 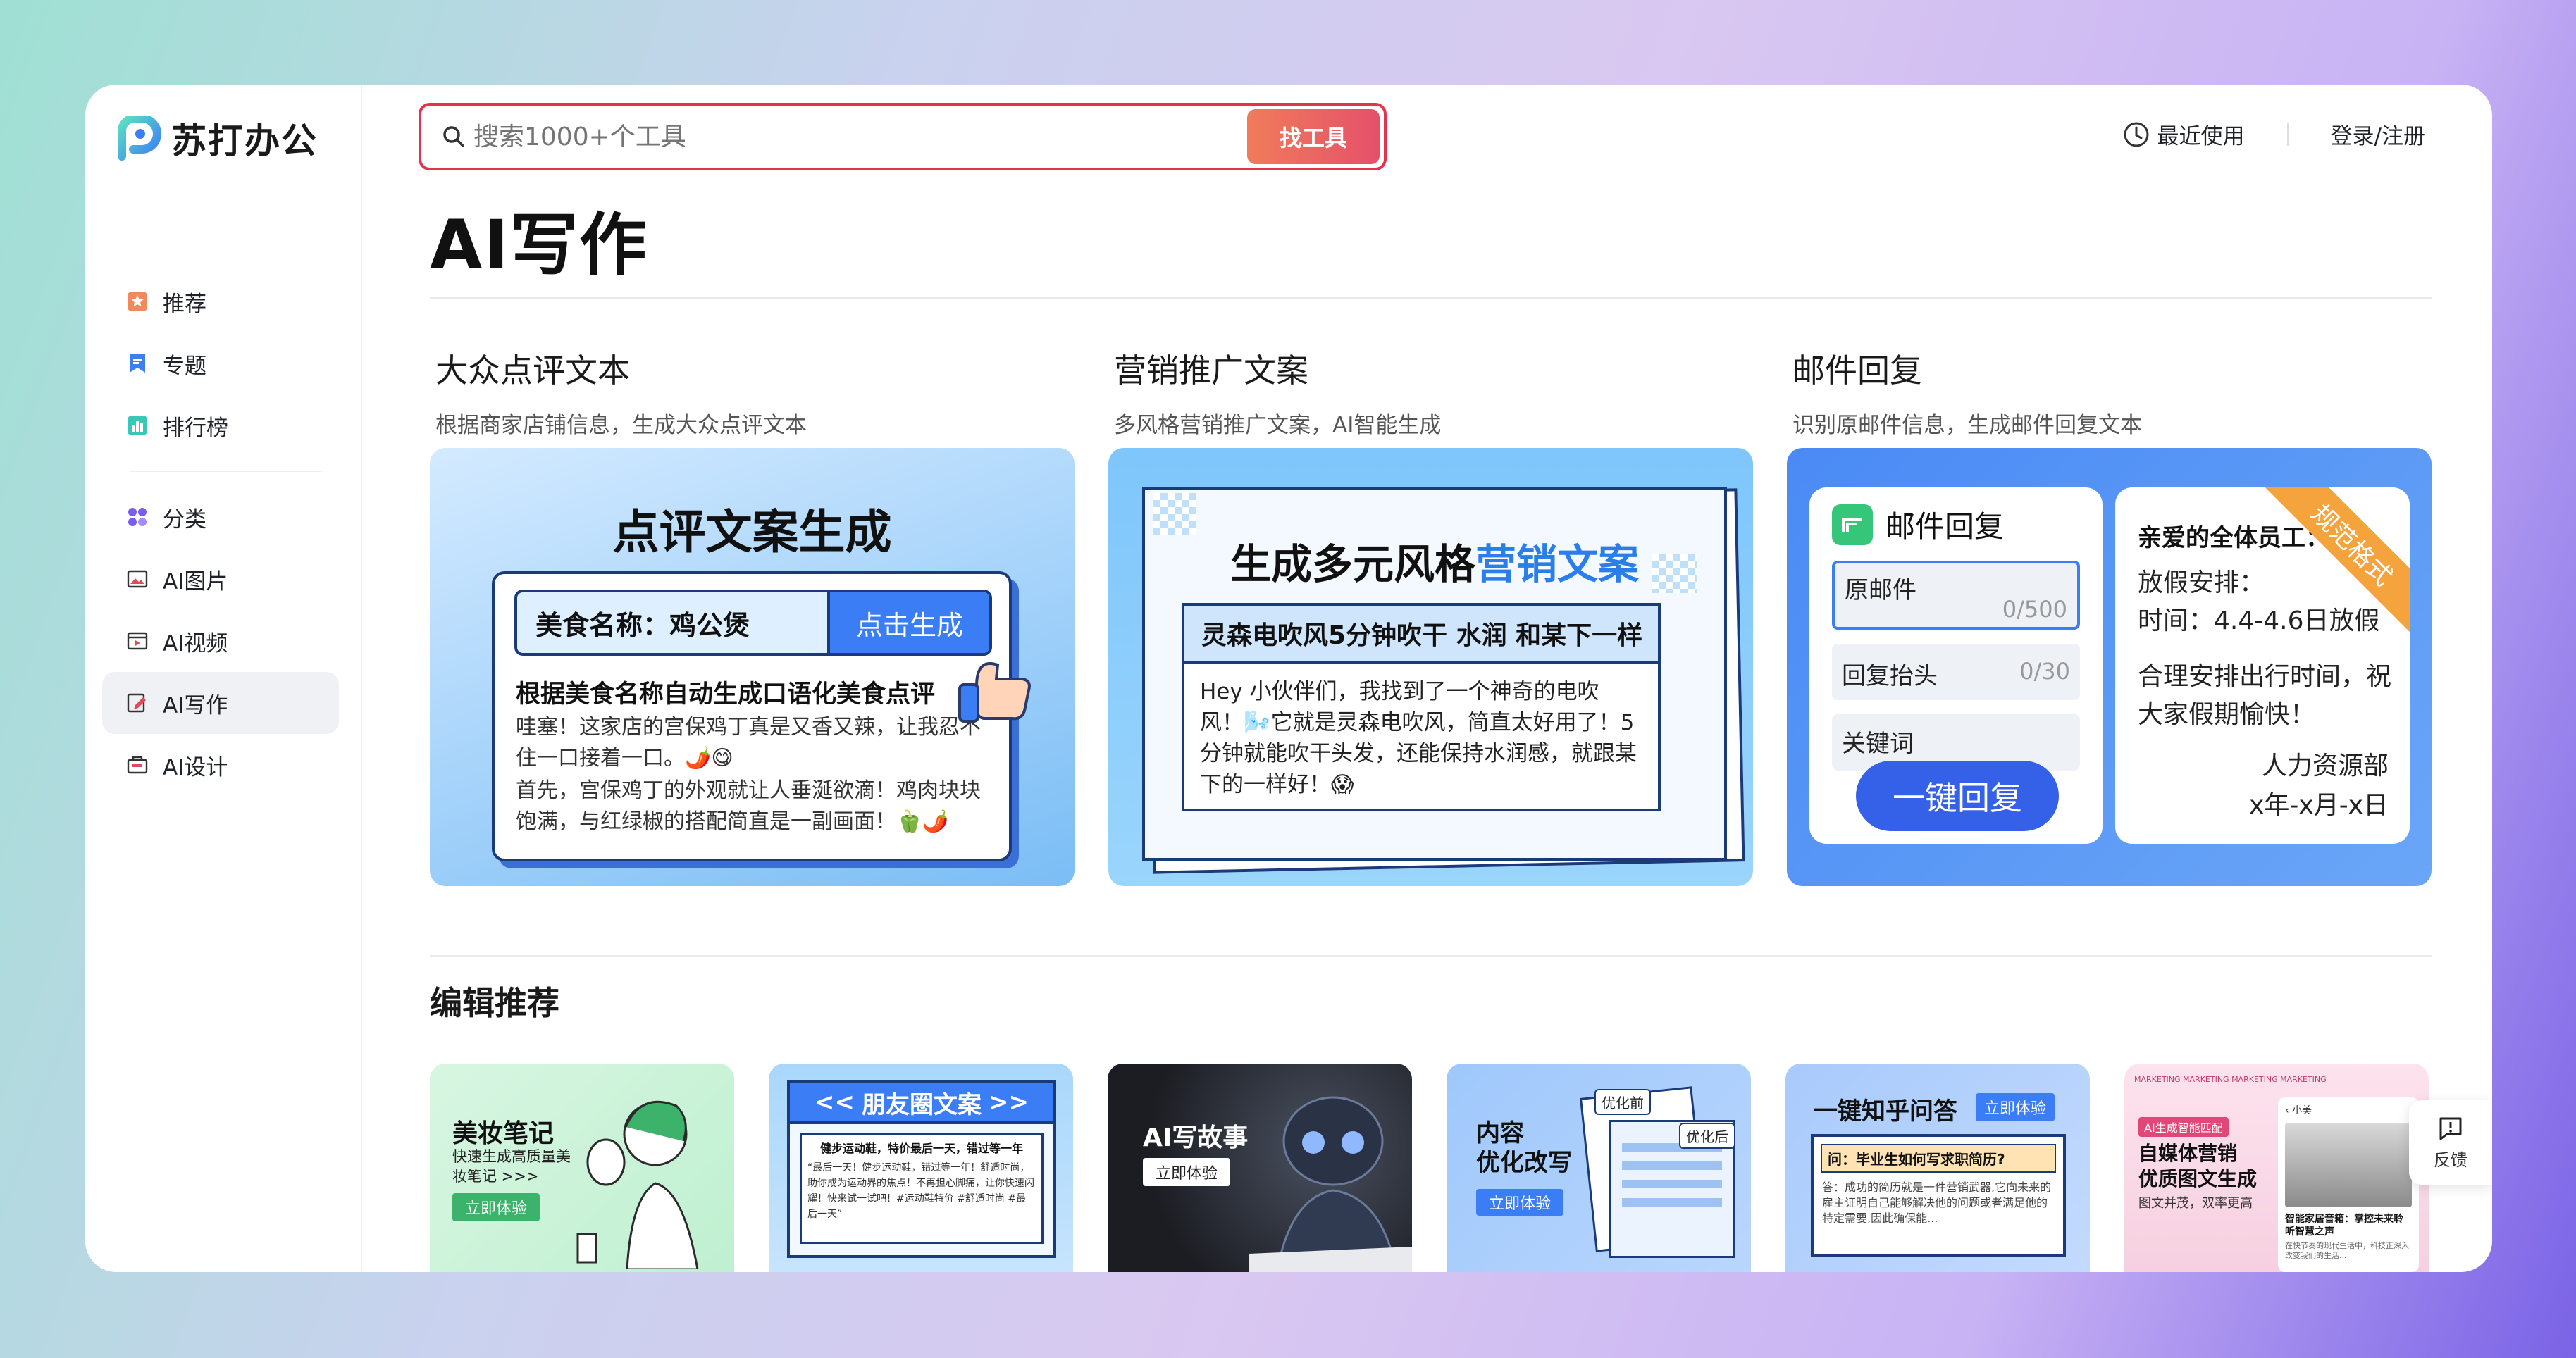 I want to click on woman-illustration, so click(x=637, y=1184).